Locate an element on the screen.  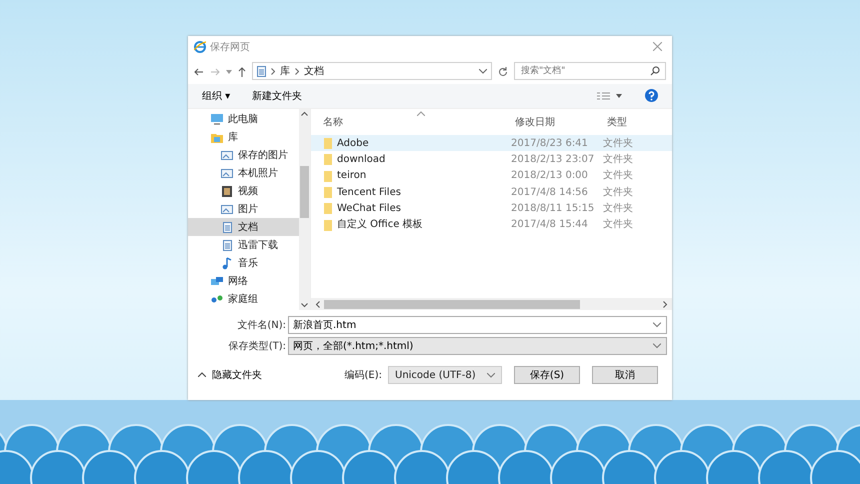
save-button: 保存(S) is located at coordinates (547, 375).